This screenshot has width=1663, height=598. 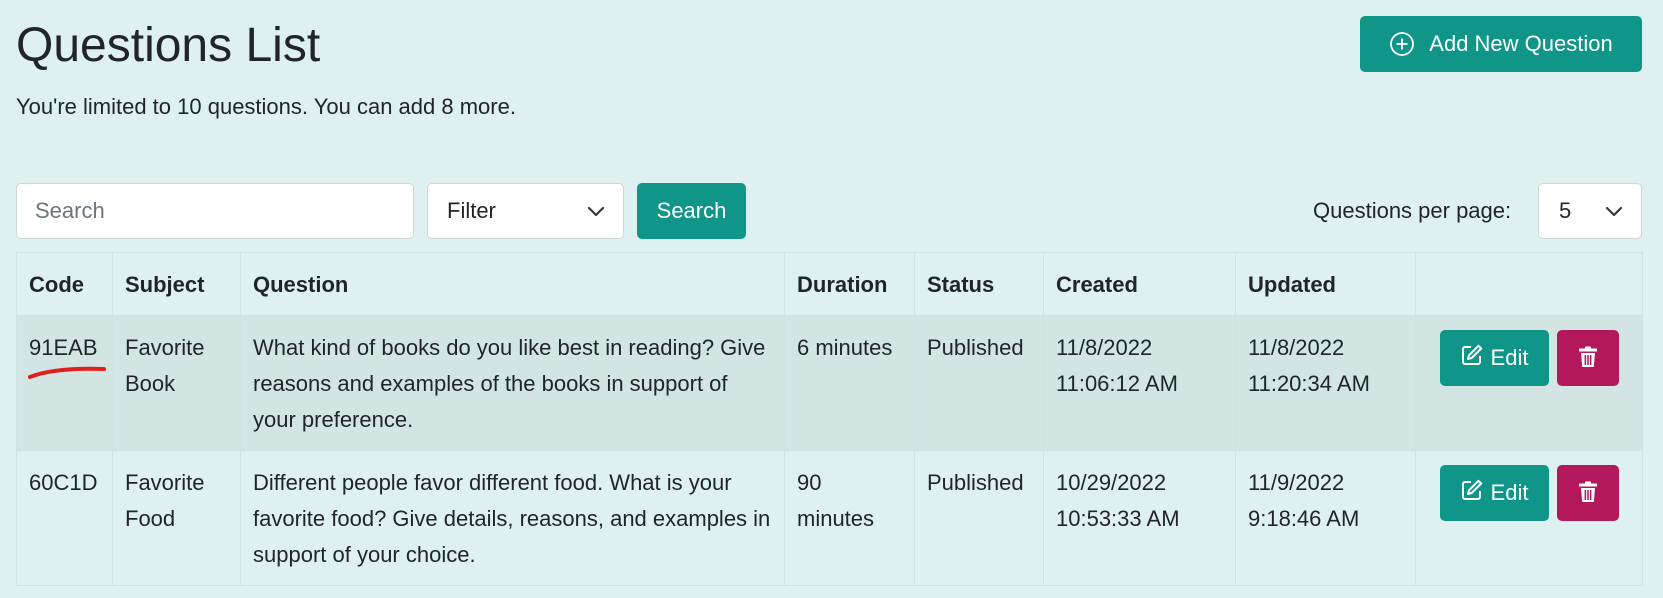 What do you see at coordinates (176, 383) in the screenshot?
I see `cell-subject: Favorite Book` at bounding box center [176, 383].